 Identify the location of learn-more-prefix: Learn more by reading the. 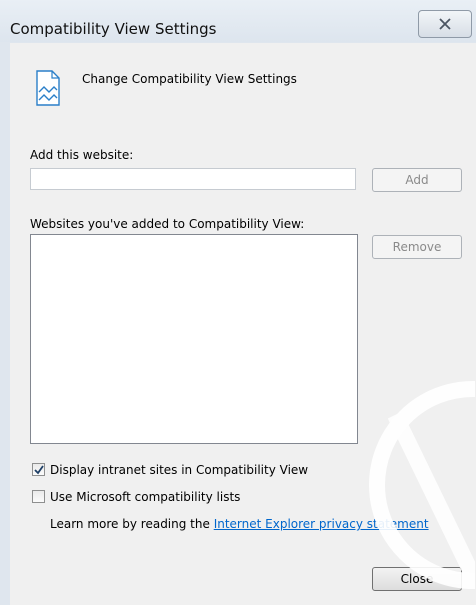
(132, 524).